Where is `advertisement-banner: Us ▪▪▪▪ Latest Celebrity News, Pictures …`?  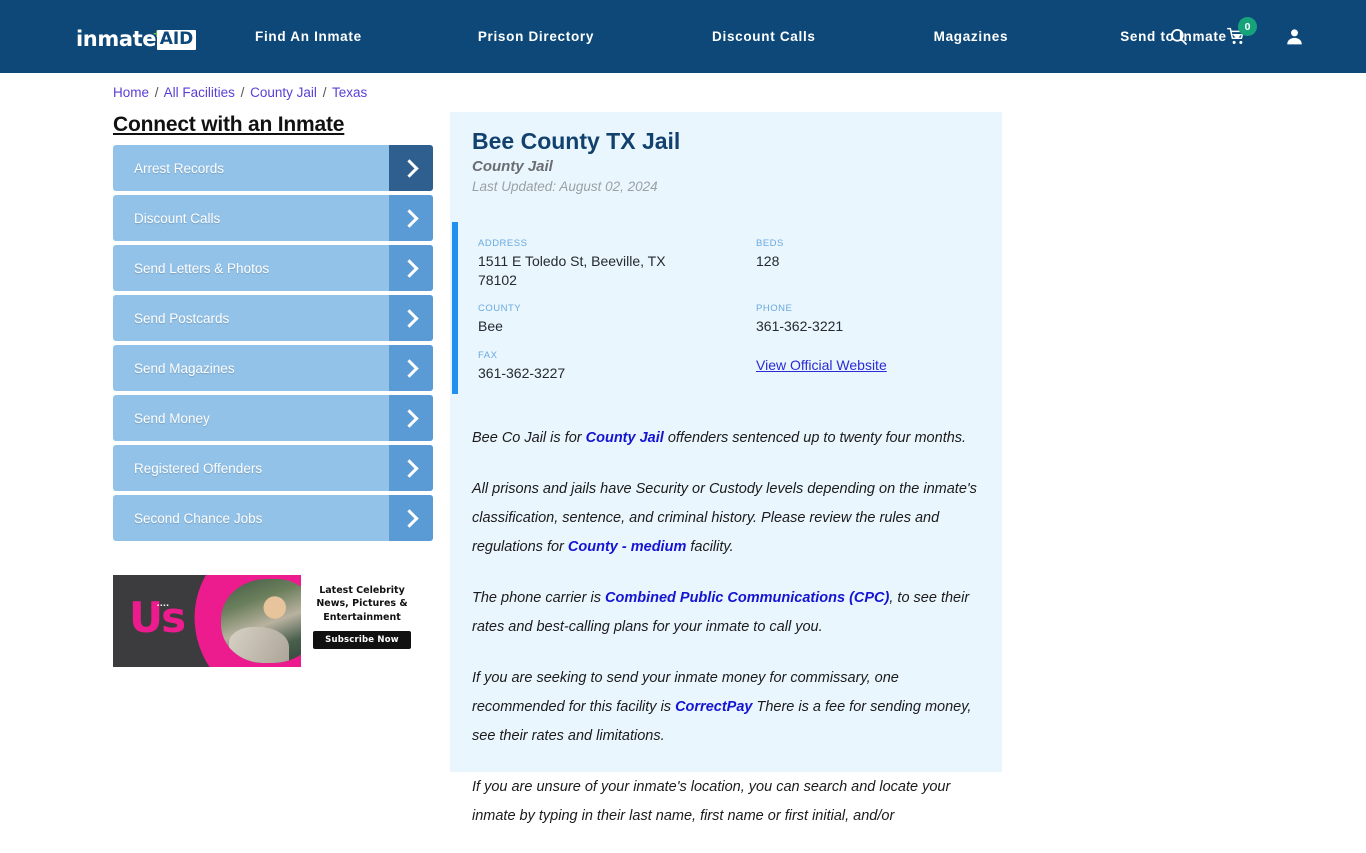
advertisement-banner: Us ▪▪▪▪ Latest Celebrity News, Pictures … is located at coordinates (268, 621).